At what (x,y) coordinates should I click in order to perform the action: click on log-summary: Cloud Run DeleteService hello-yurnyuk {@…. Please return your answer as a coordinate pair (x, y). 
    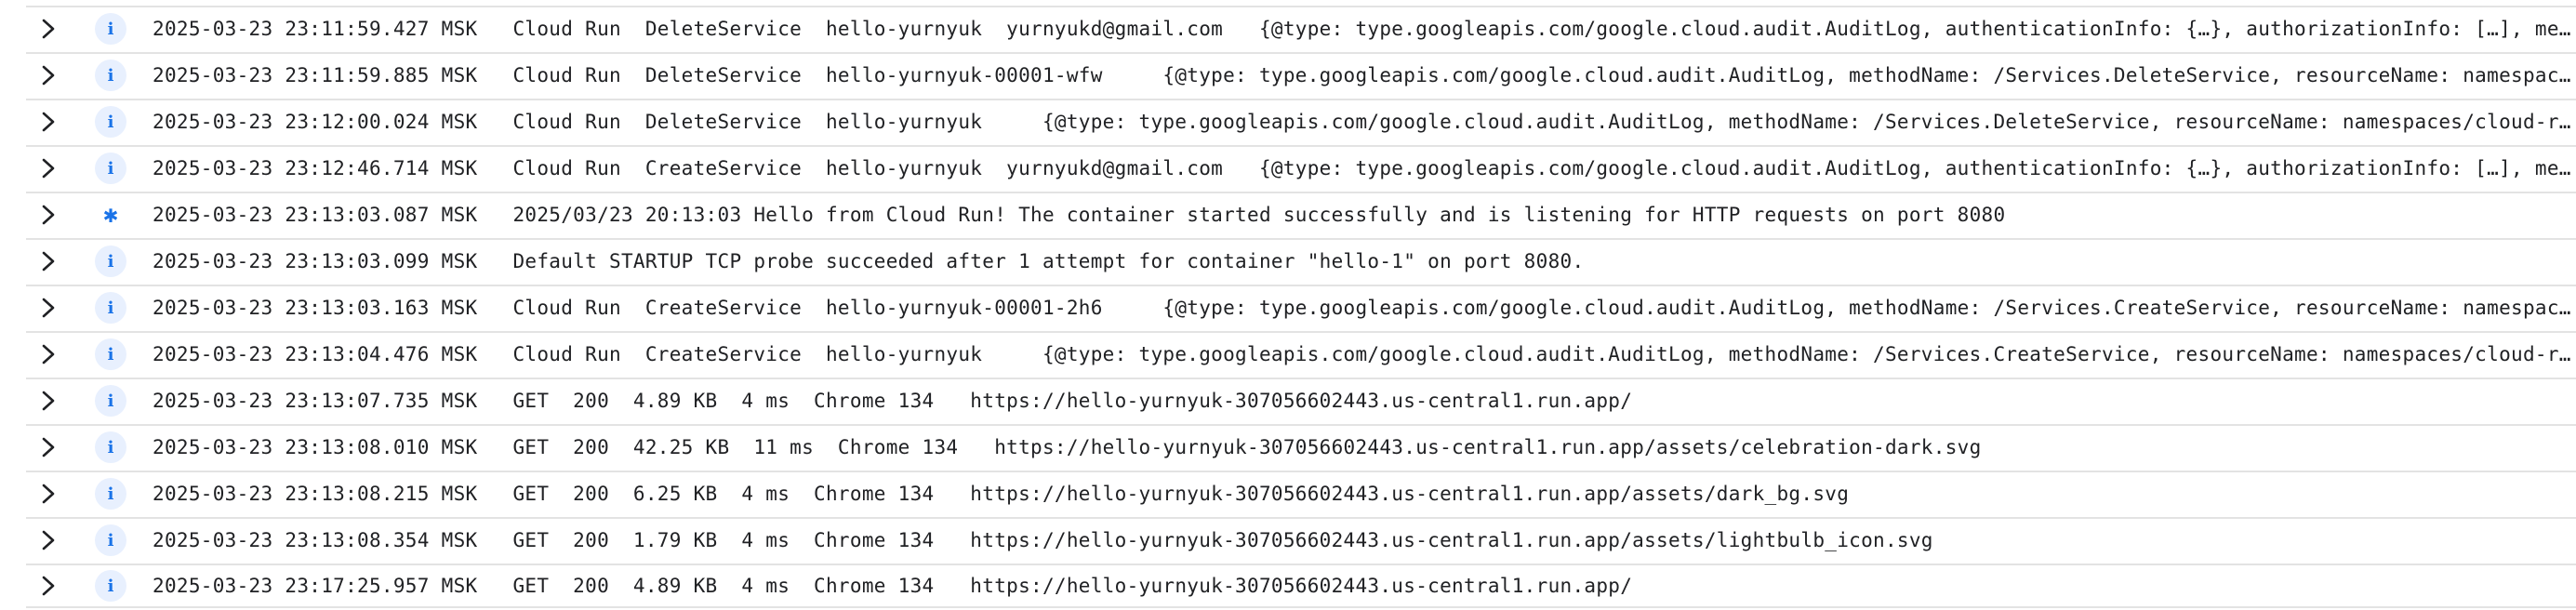
    Looking at the image, I should click on (1544, 122).